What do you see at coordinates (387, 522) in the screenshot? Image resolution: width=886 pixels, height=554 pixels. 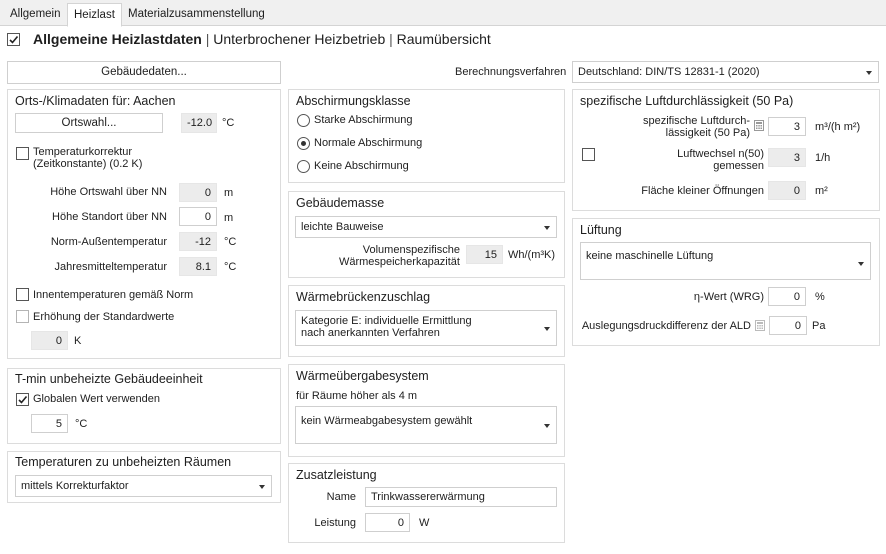 I see `zusatz-leistung-input: 0` at bounding box center [387, 522].